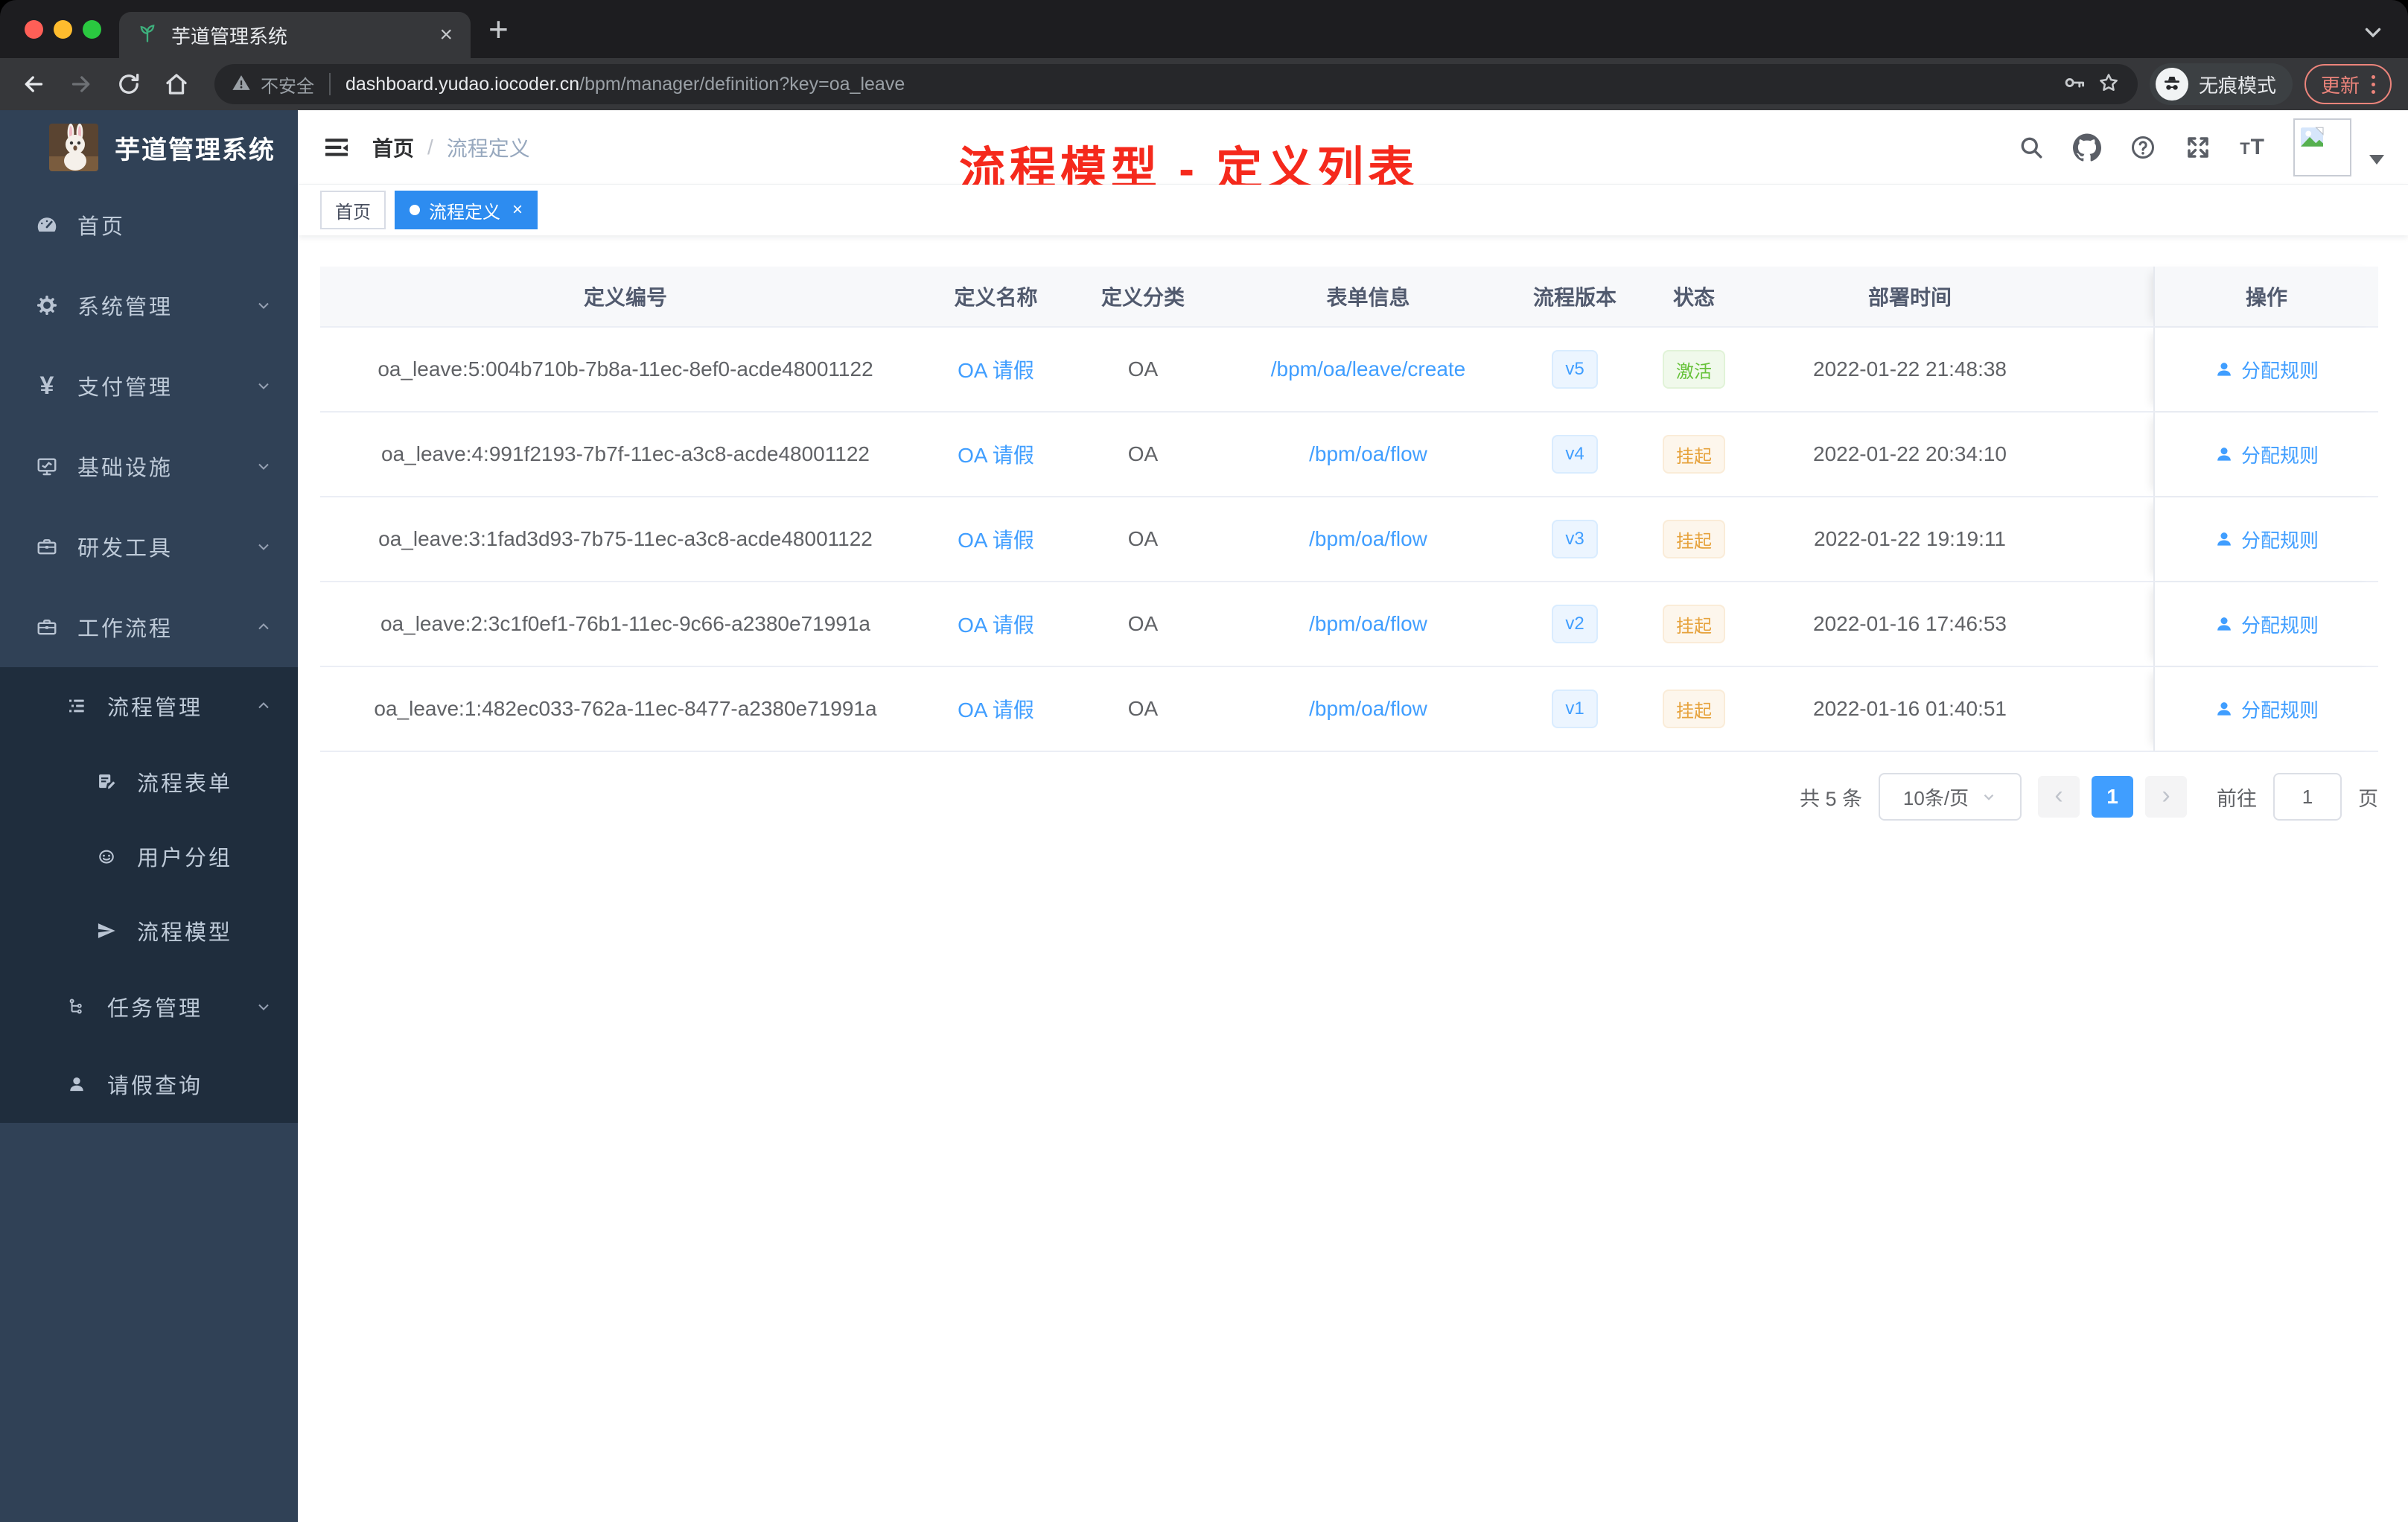 Image resolution: width=2408 pixels, height=1522 pixels. What do you see at coordinates (149, 627) in the screenshot?
I see `sidebar-item-workflow: 工作流程` at bounding box center [149, 627].